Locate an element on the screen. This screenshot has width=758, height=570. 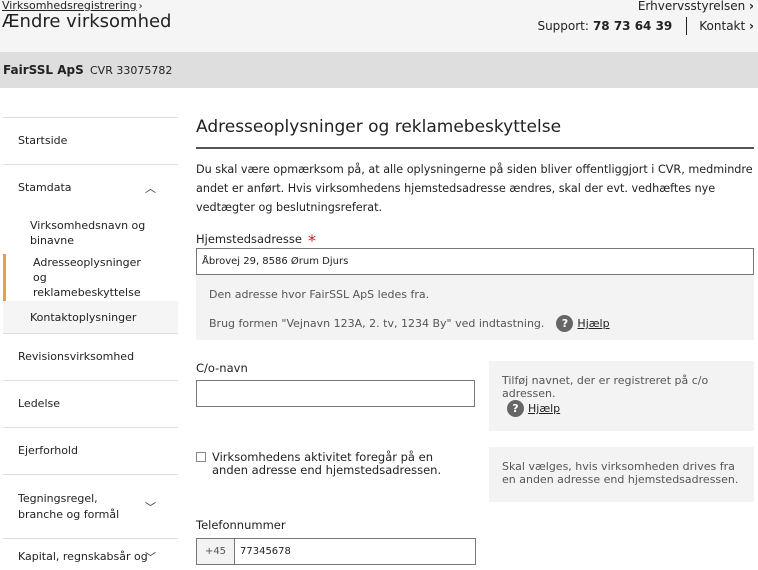
phone-label: Telefonnummer is located at coordinates (241, 525).